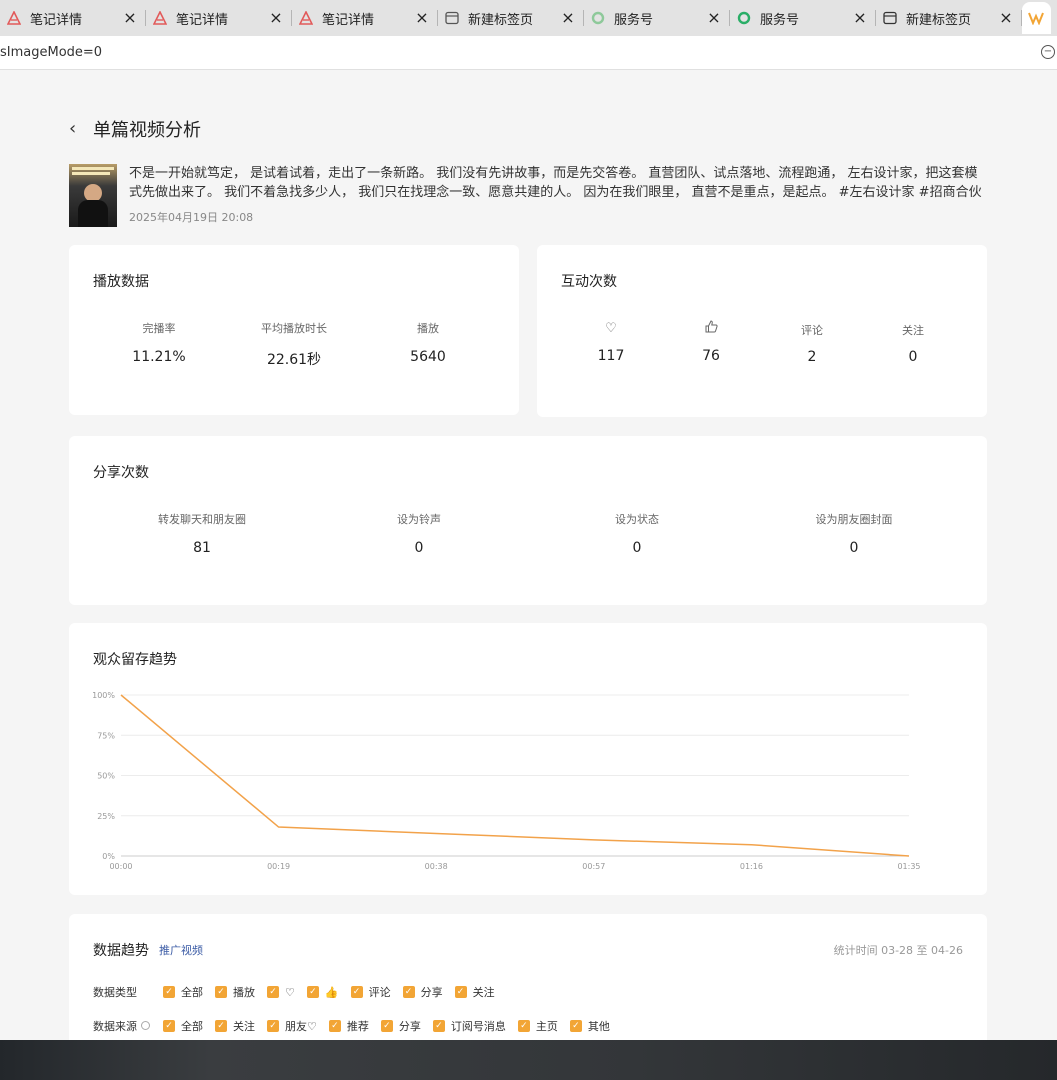 The image size is (1057, 1080). I want to click on data-type-checkbox-4: ✓ 评论, so click(370, 992).